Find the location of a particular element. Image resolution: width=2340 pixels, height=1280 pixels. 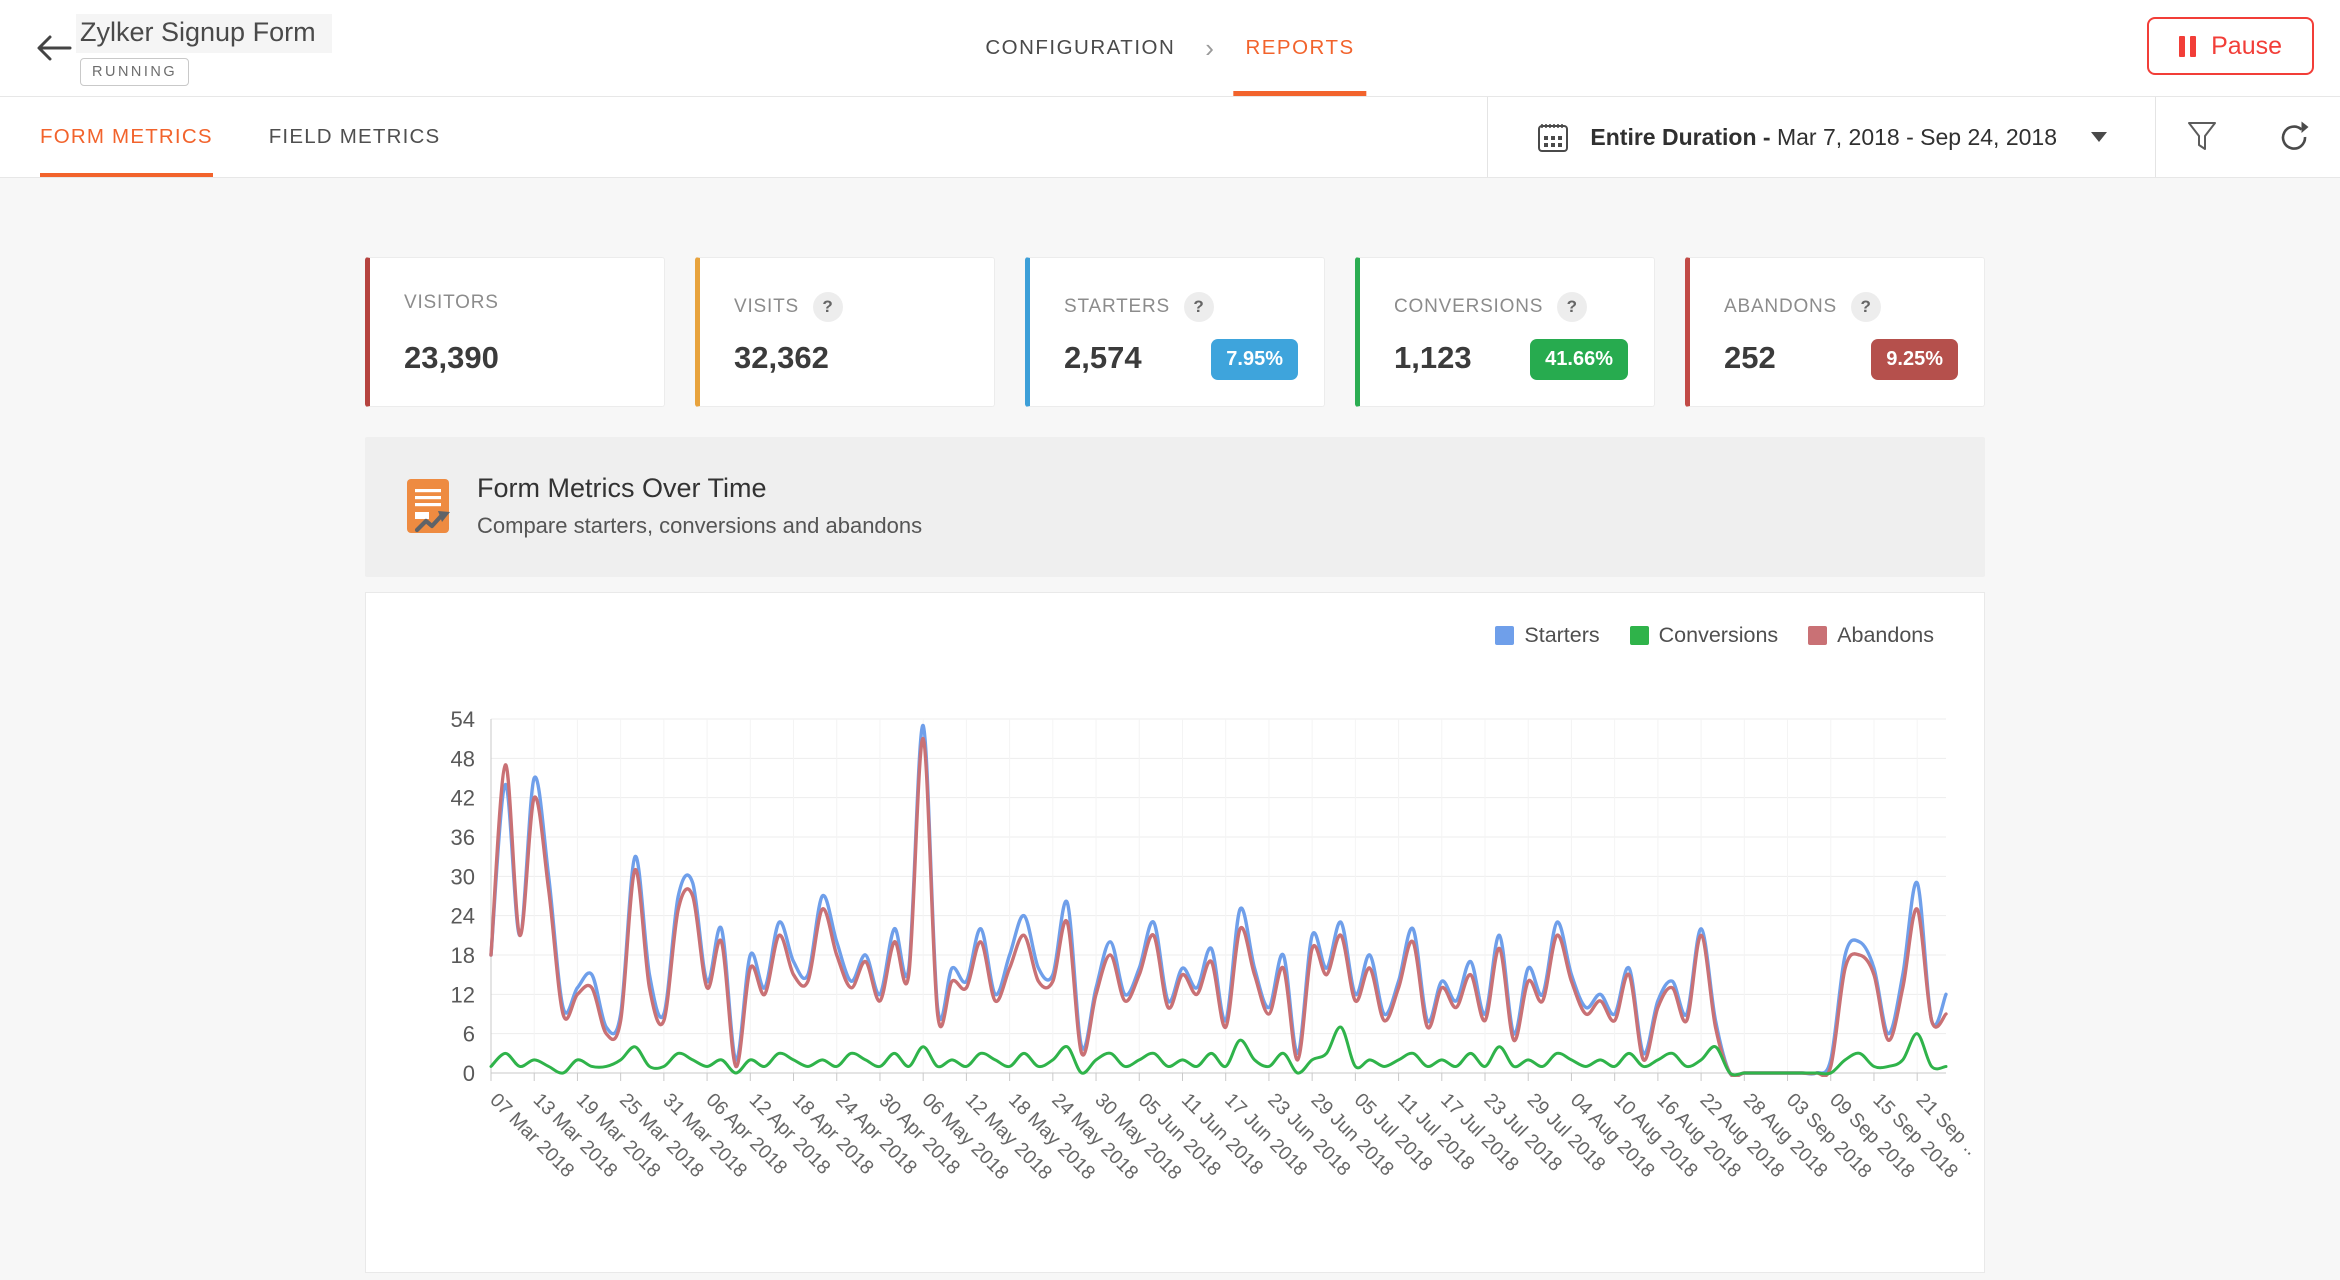

page-title: Zylker Signup Form is located at coordinates (204, 33).